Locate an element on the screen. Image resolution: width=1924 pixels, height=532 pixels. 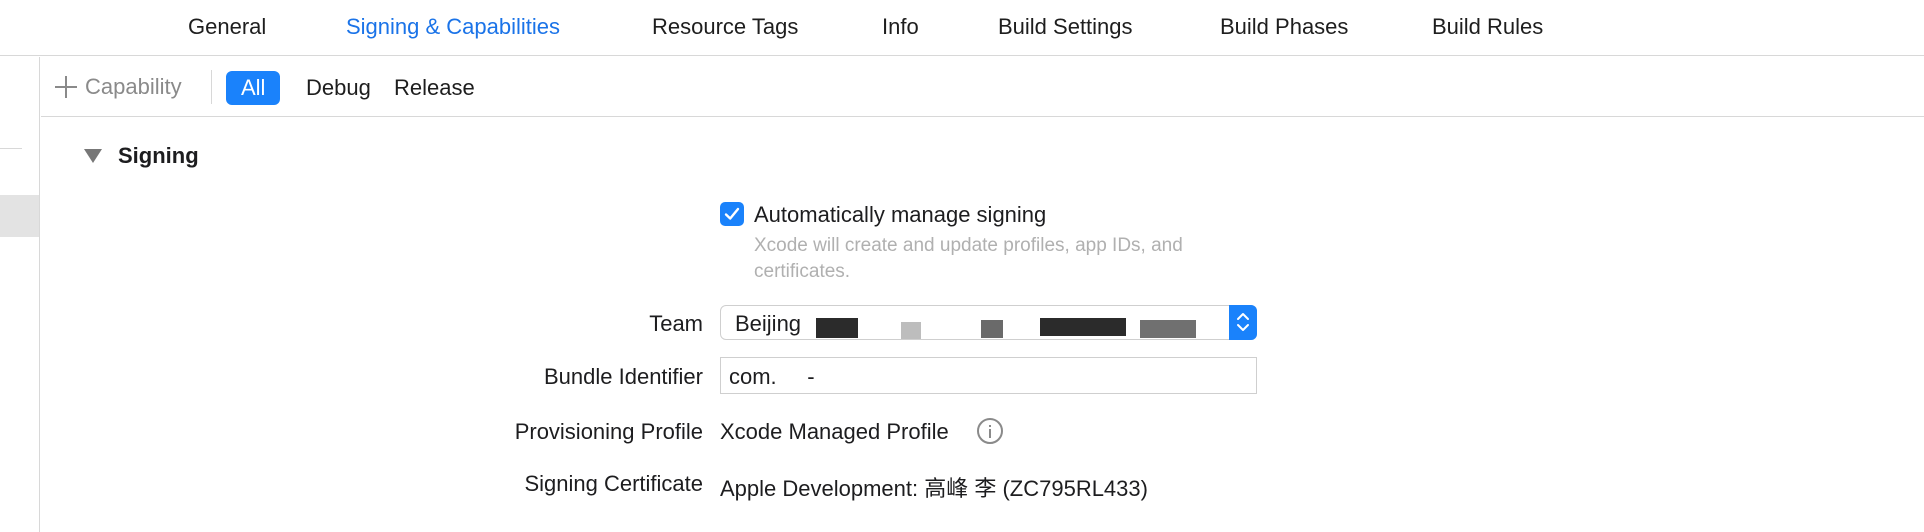
add-capability-label: Capability is located at coordinates (133, 86).